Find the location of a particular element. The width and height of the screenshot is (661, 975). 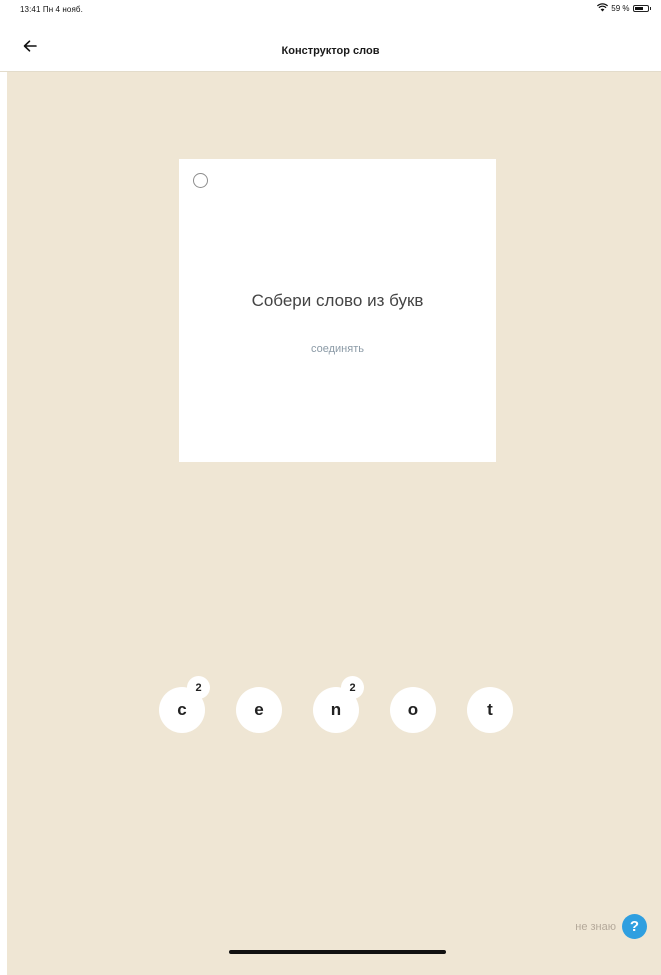

battery-fill is located at coordinates (638, 8).